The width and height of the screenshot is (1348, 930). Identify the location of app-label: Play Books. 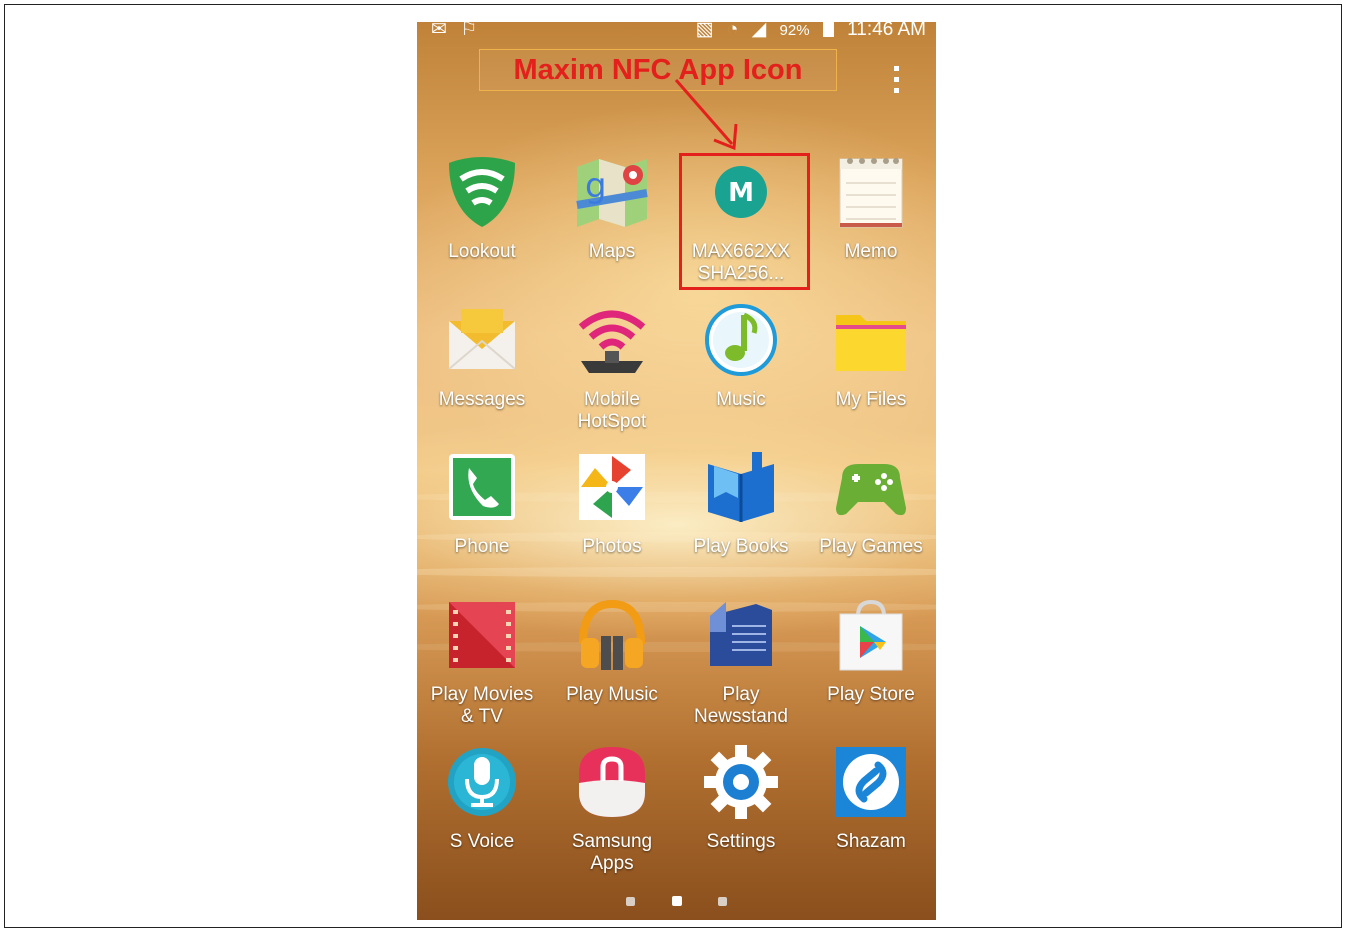
(741, 546).